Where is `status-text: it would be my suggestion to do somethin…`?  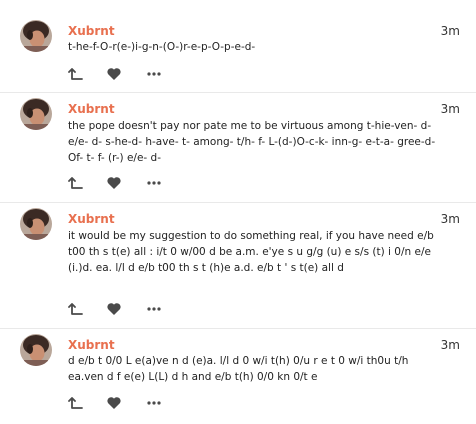
status-text: it would be my suggestion to do somethin… is located at coordinates (251, 252).